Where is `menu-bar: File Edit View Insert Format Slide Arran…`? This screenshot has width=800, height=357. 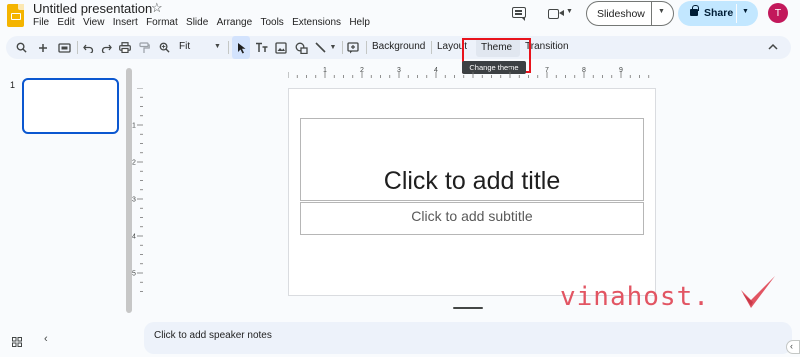 menu-bar: File Edit View Insert Format Slide Arran… is located at coordinates (205, 22).